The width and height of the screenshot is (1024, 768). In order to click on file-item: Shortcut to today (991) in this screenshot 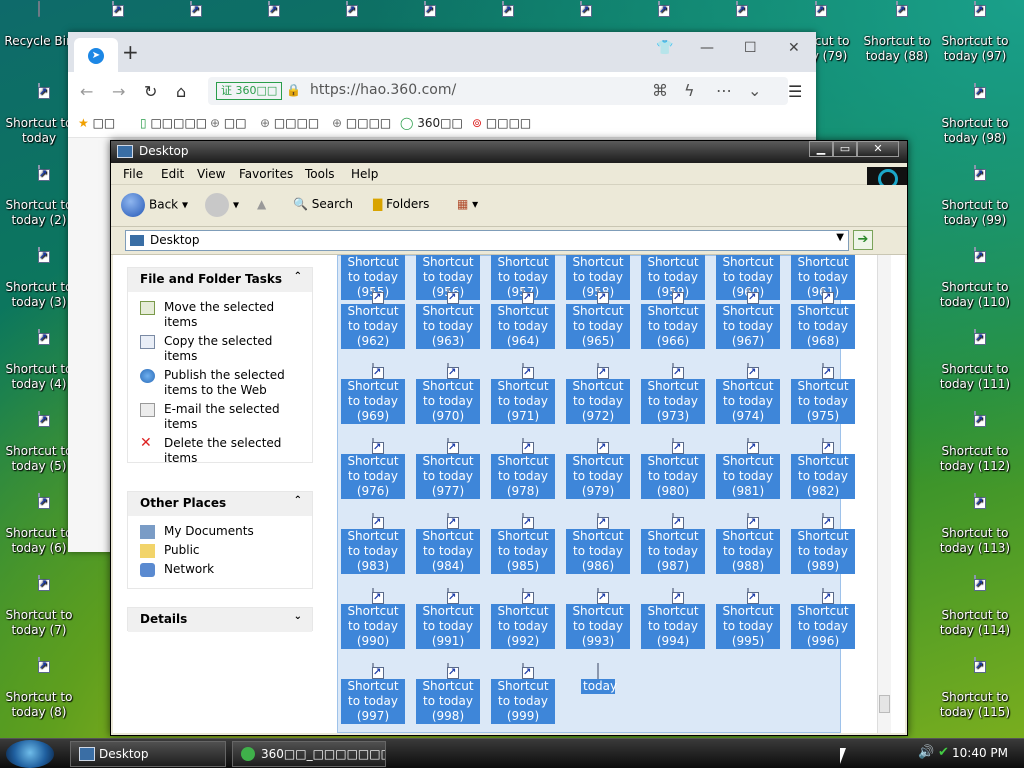, I will do `click(448, 618)`.